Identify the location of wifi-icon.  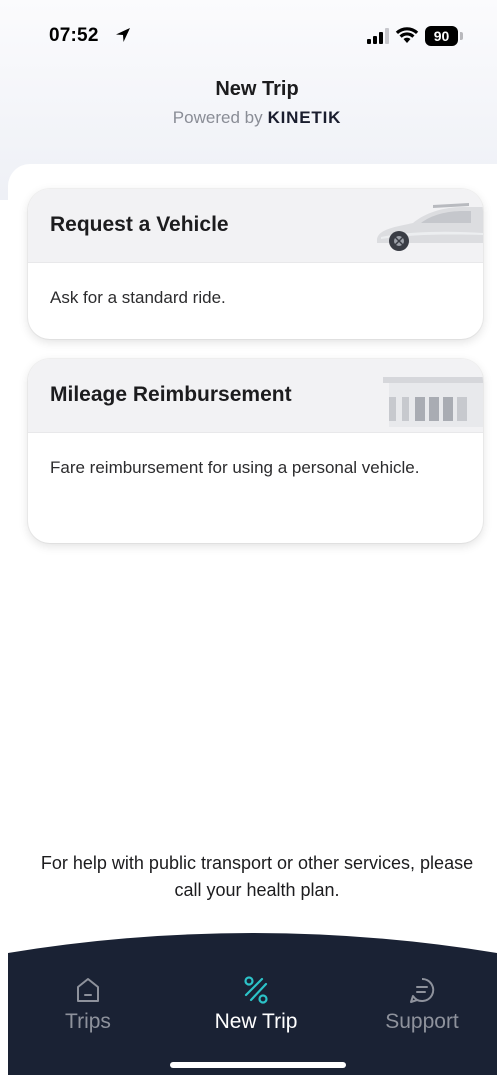
(407, 35).